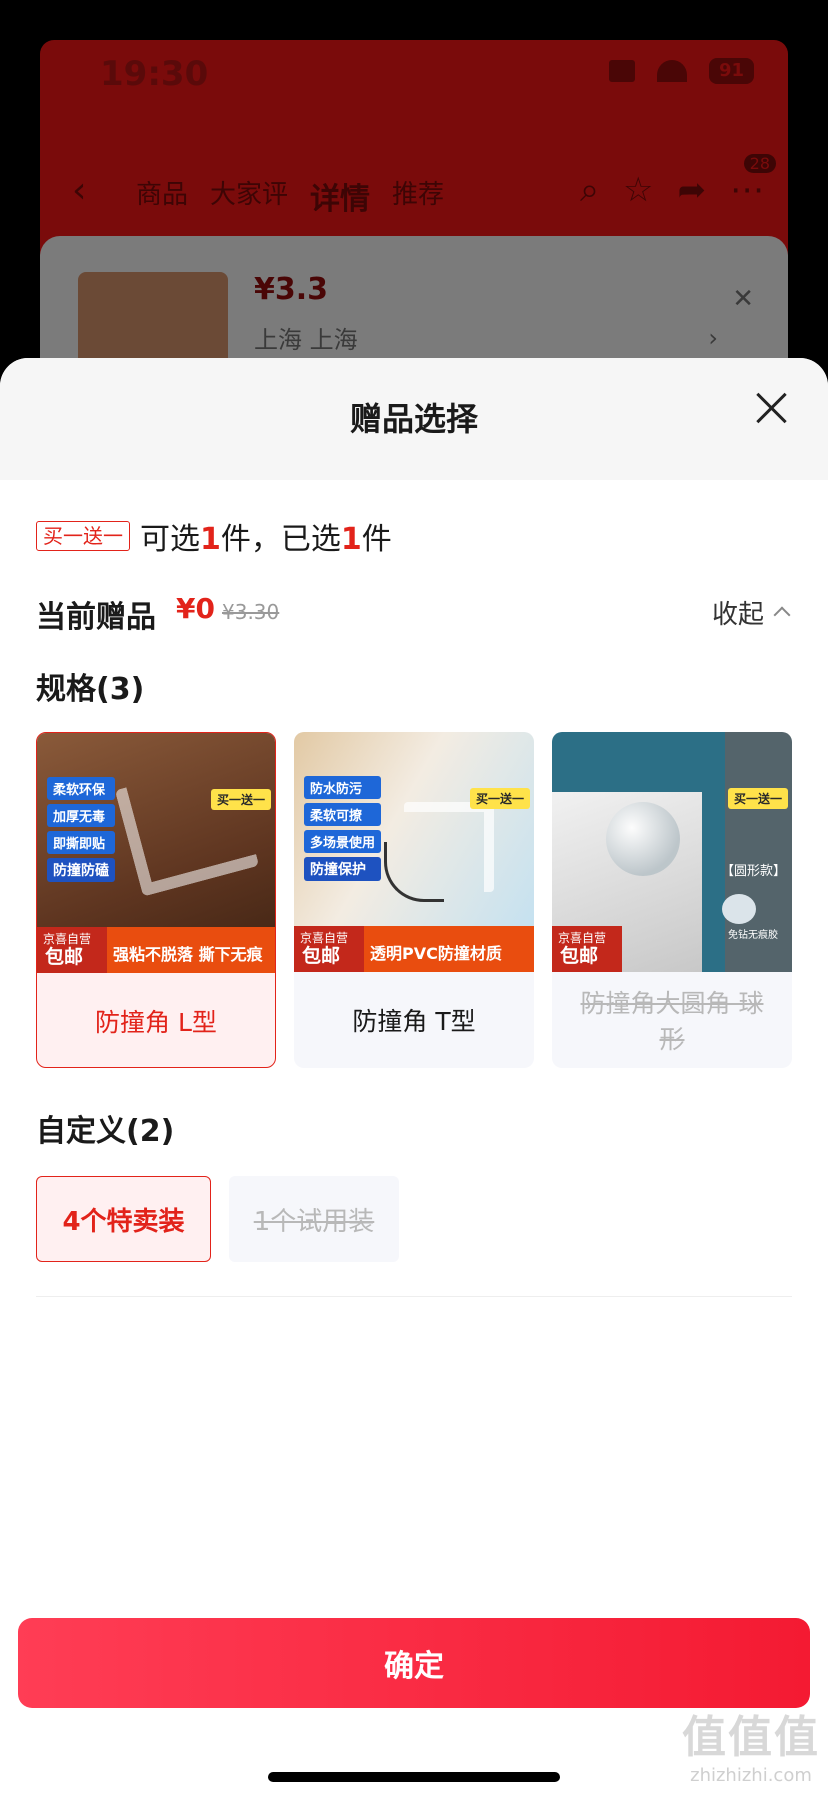 Image resolution: width=828 pixels, height=1796 pixels. I want to click on side-note: 免钻无痕胶, so click(753, 935).